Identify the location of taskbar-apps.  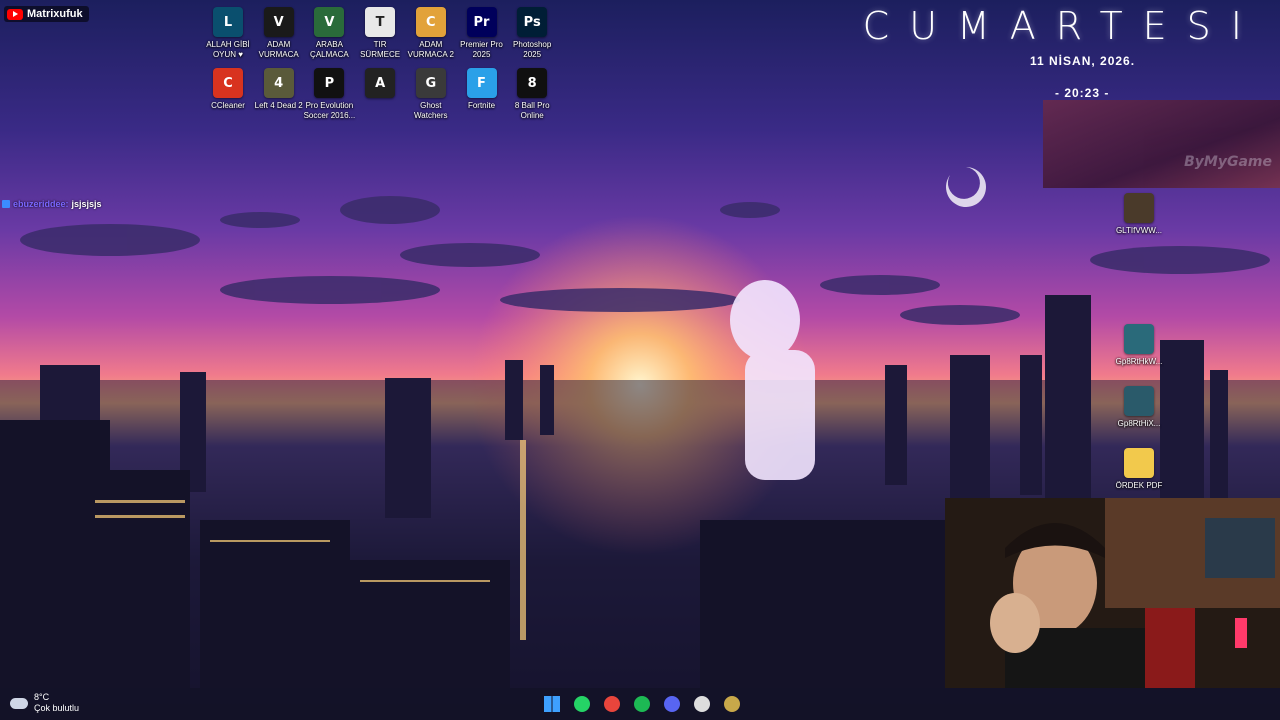
(642, 704).